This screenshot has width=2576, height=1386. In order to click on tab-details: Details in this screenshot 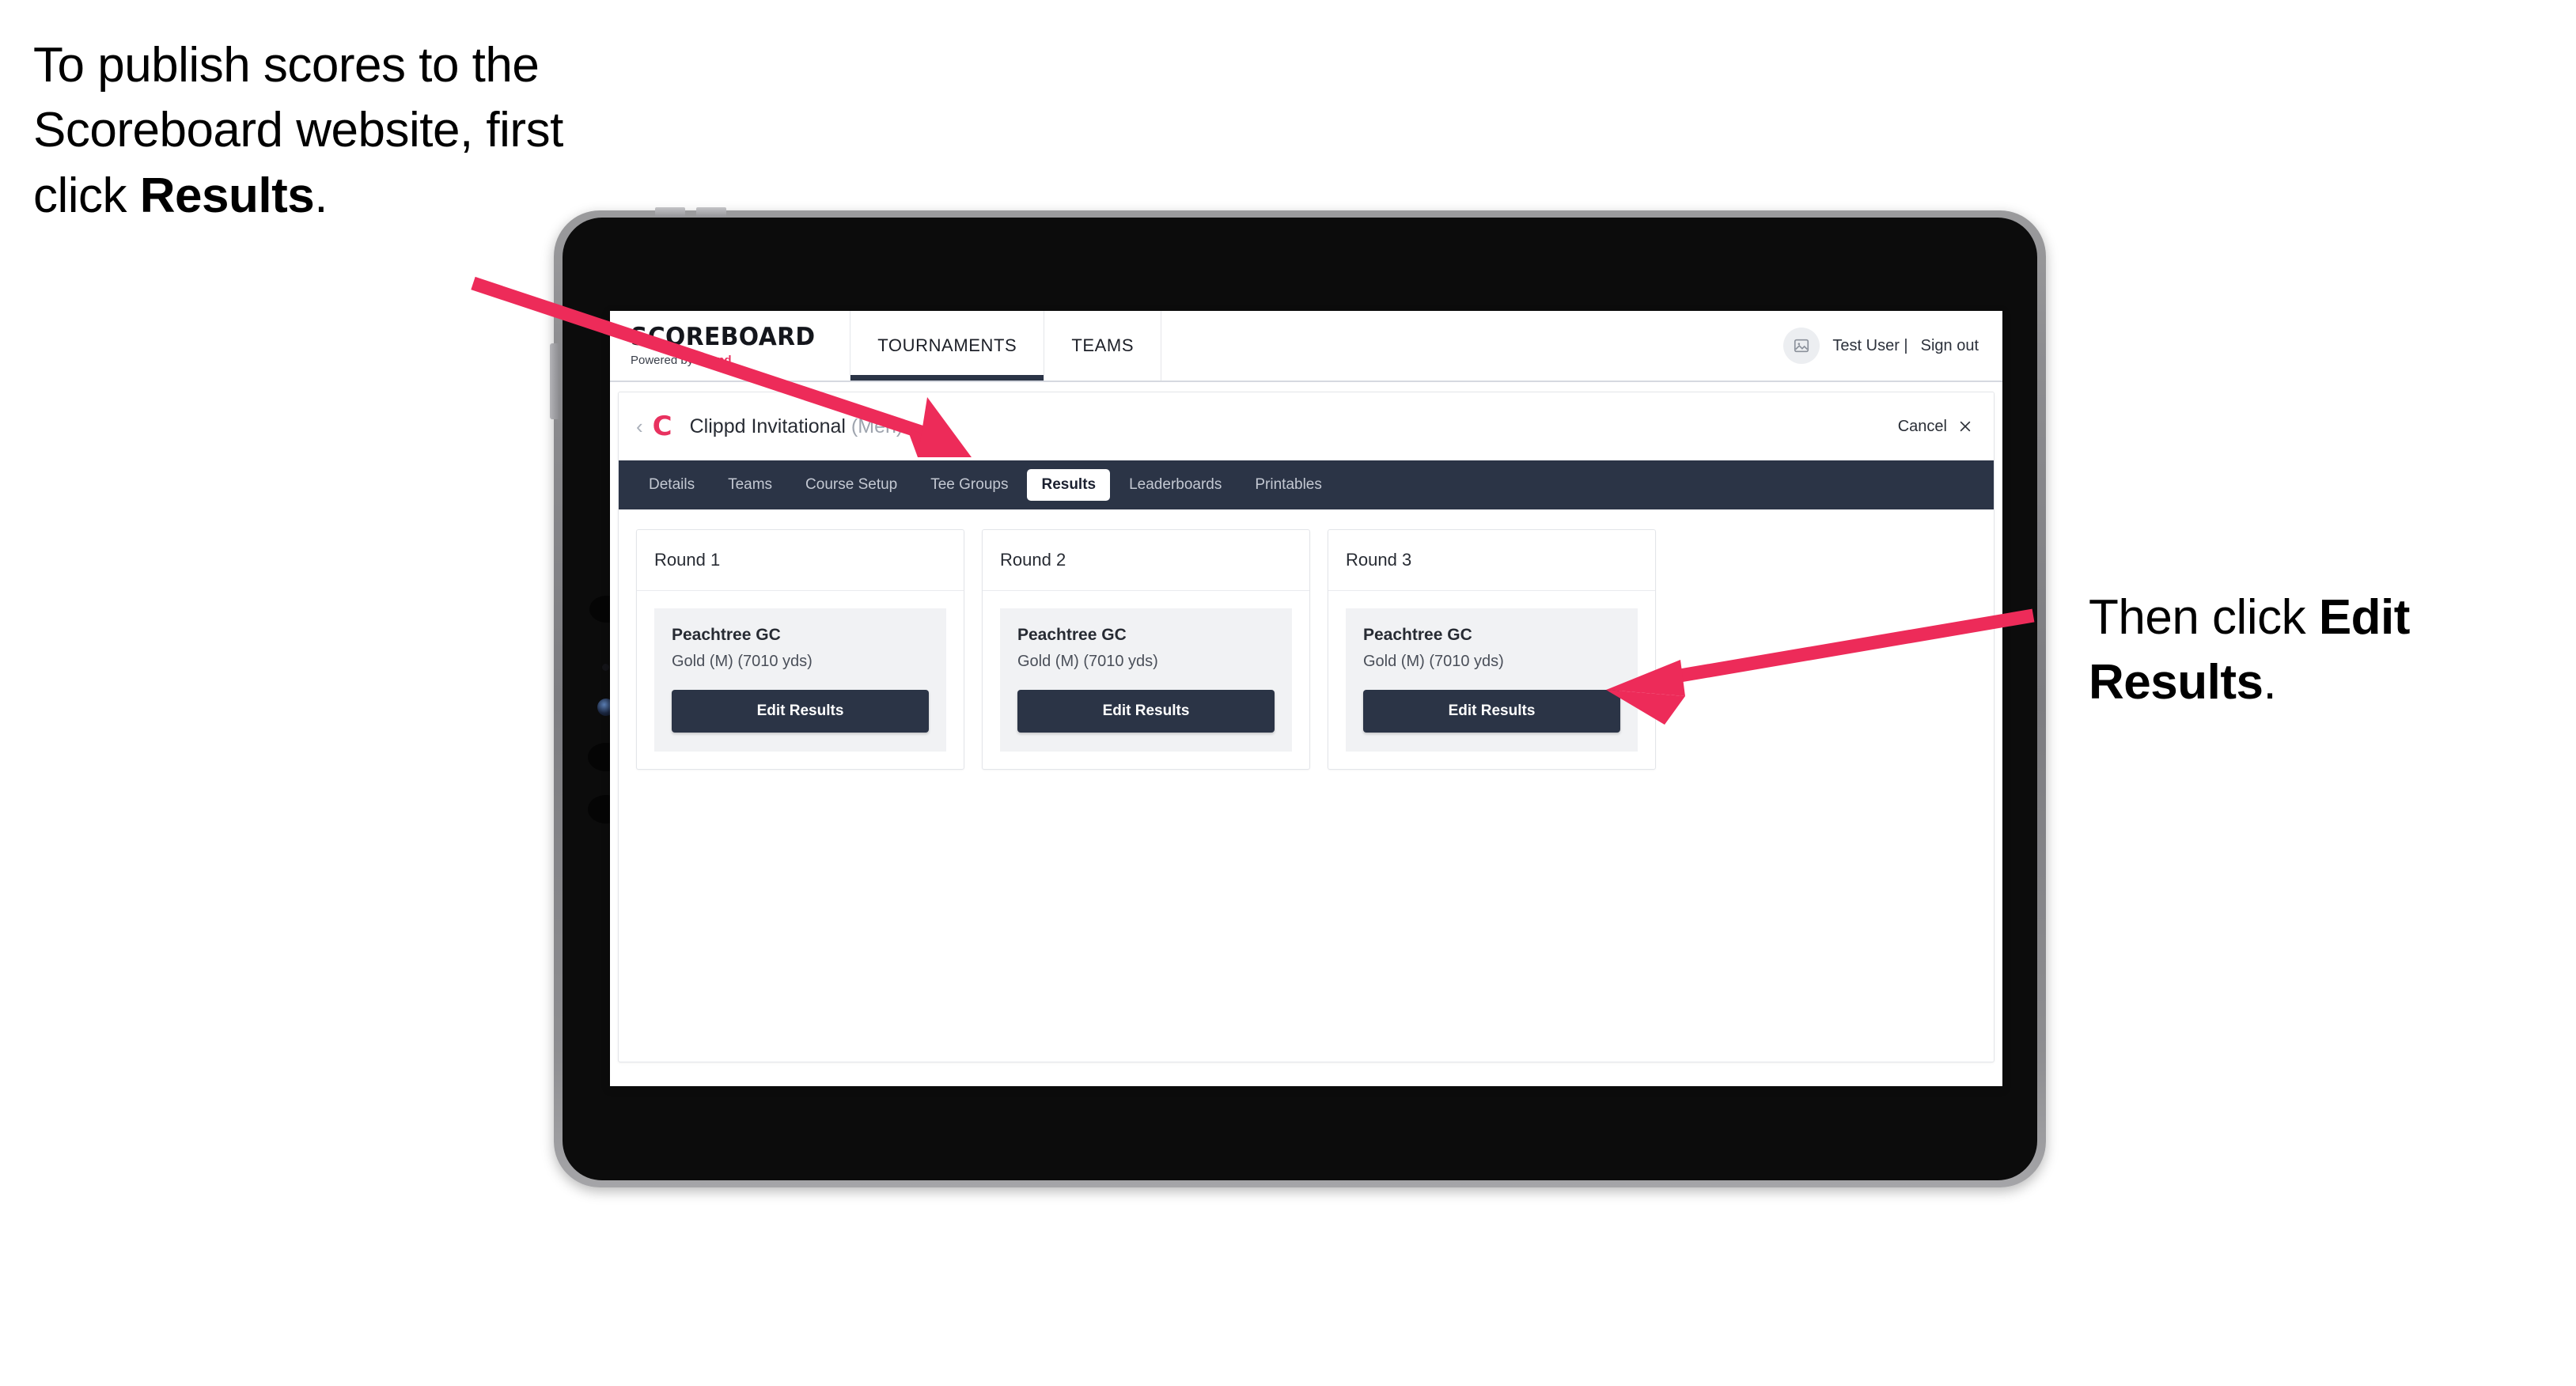, I will do `click(672, 485)`.